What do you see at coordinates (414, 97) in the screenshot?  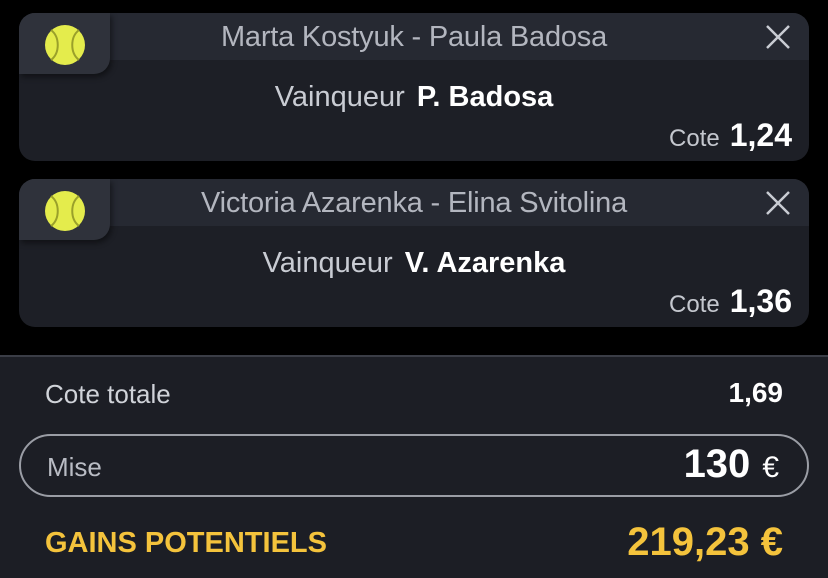 I see `bet-selection: Vainqueur P. Badosa` at bounding box center [414, 97].